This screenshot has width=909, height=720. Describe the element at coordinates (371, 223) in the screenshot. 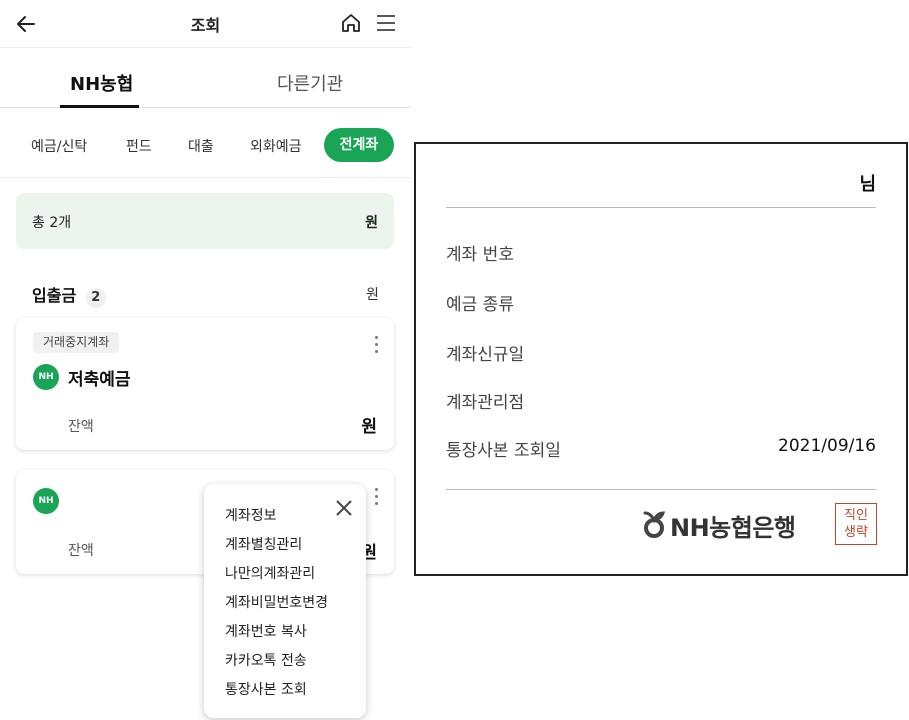

I see `total-unit: 원` at that location.